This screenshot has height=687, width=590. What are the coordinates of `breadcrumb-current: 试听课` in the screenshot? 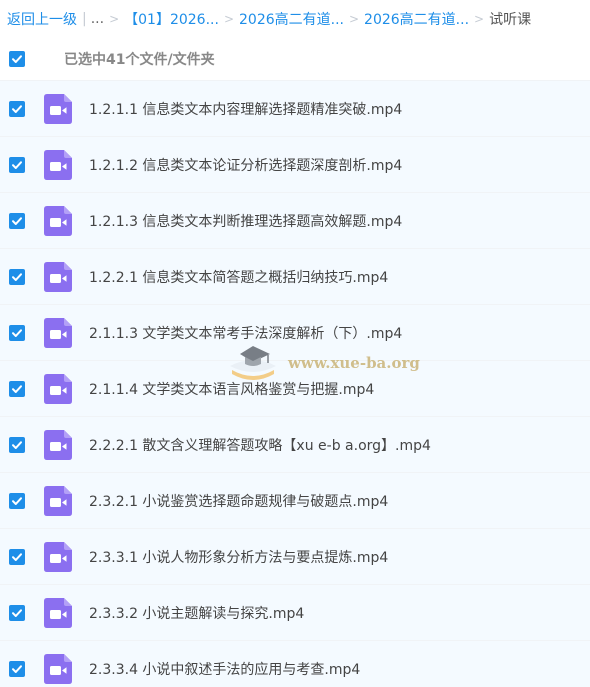 It's located at (510, 20).